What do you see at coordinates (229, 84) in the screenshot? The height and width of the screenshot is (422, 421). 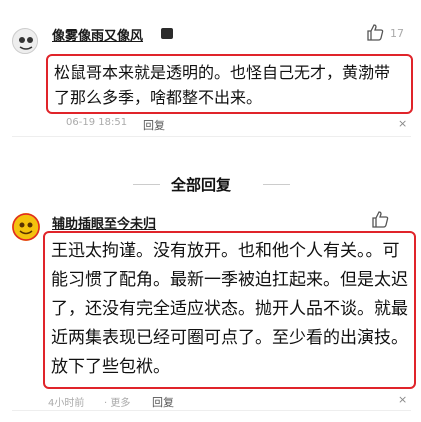 I see `comment-text: 松鼠哥本来就是透明的。也怪自己无才，黄渤带了那么多季，啥都整不出来。` at bounding box center [229, 84].